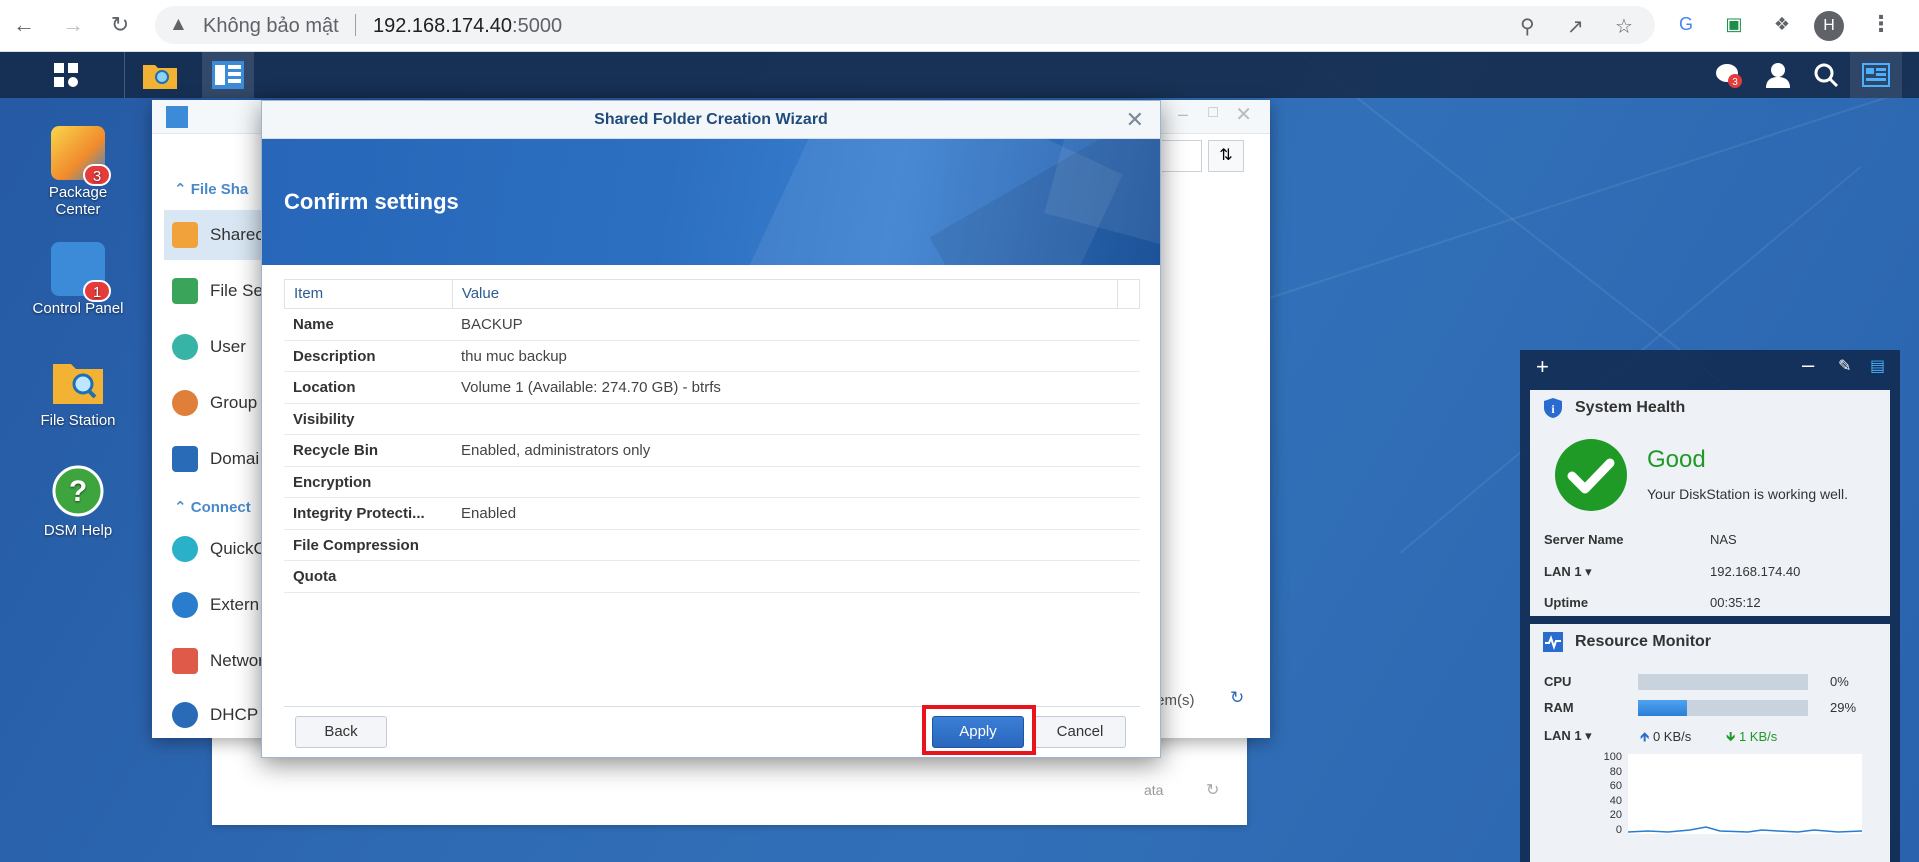 This screenshot has height=862, width=1919. I want to click on file-station-icon, so click(78, 381).